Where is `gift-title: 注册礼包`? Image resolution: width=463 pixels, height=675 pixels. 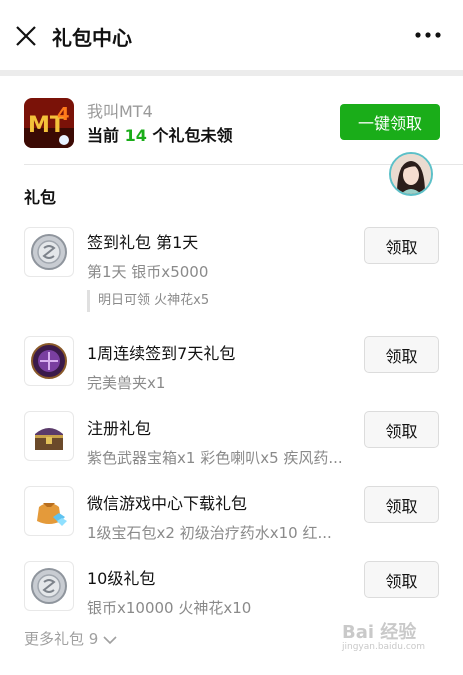 gift-title: 注册礼包 is located at coordinates (119, 428).